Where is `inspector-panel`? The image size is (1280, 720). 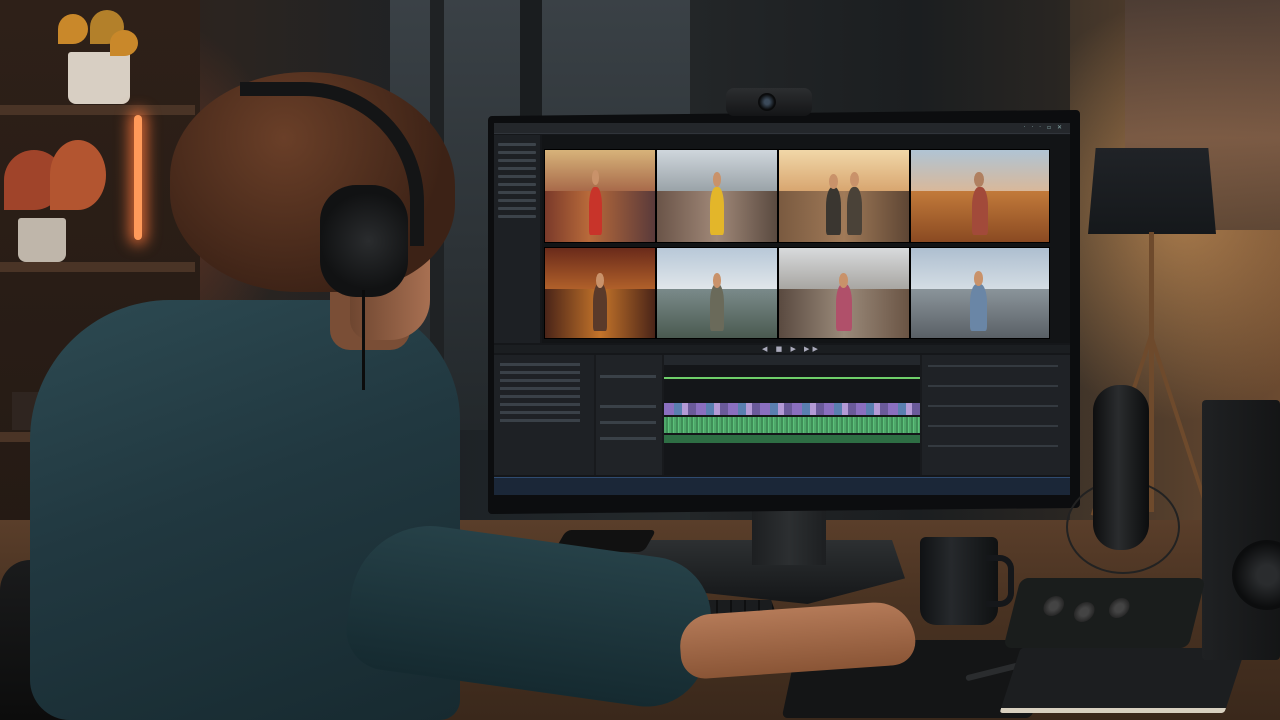 inspector-panel is located at coordinates (996, 415).